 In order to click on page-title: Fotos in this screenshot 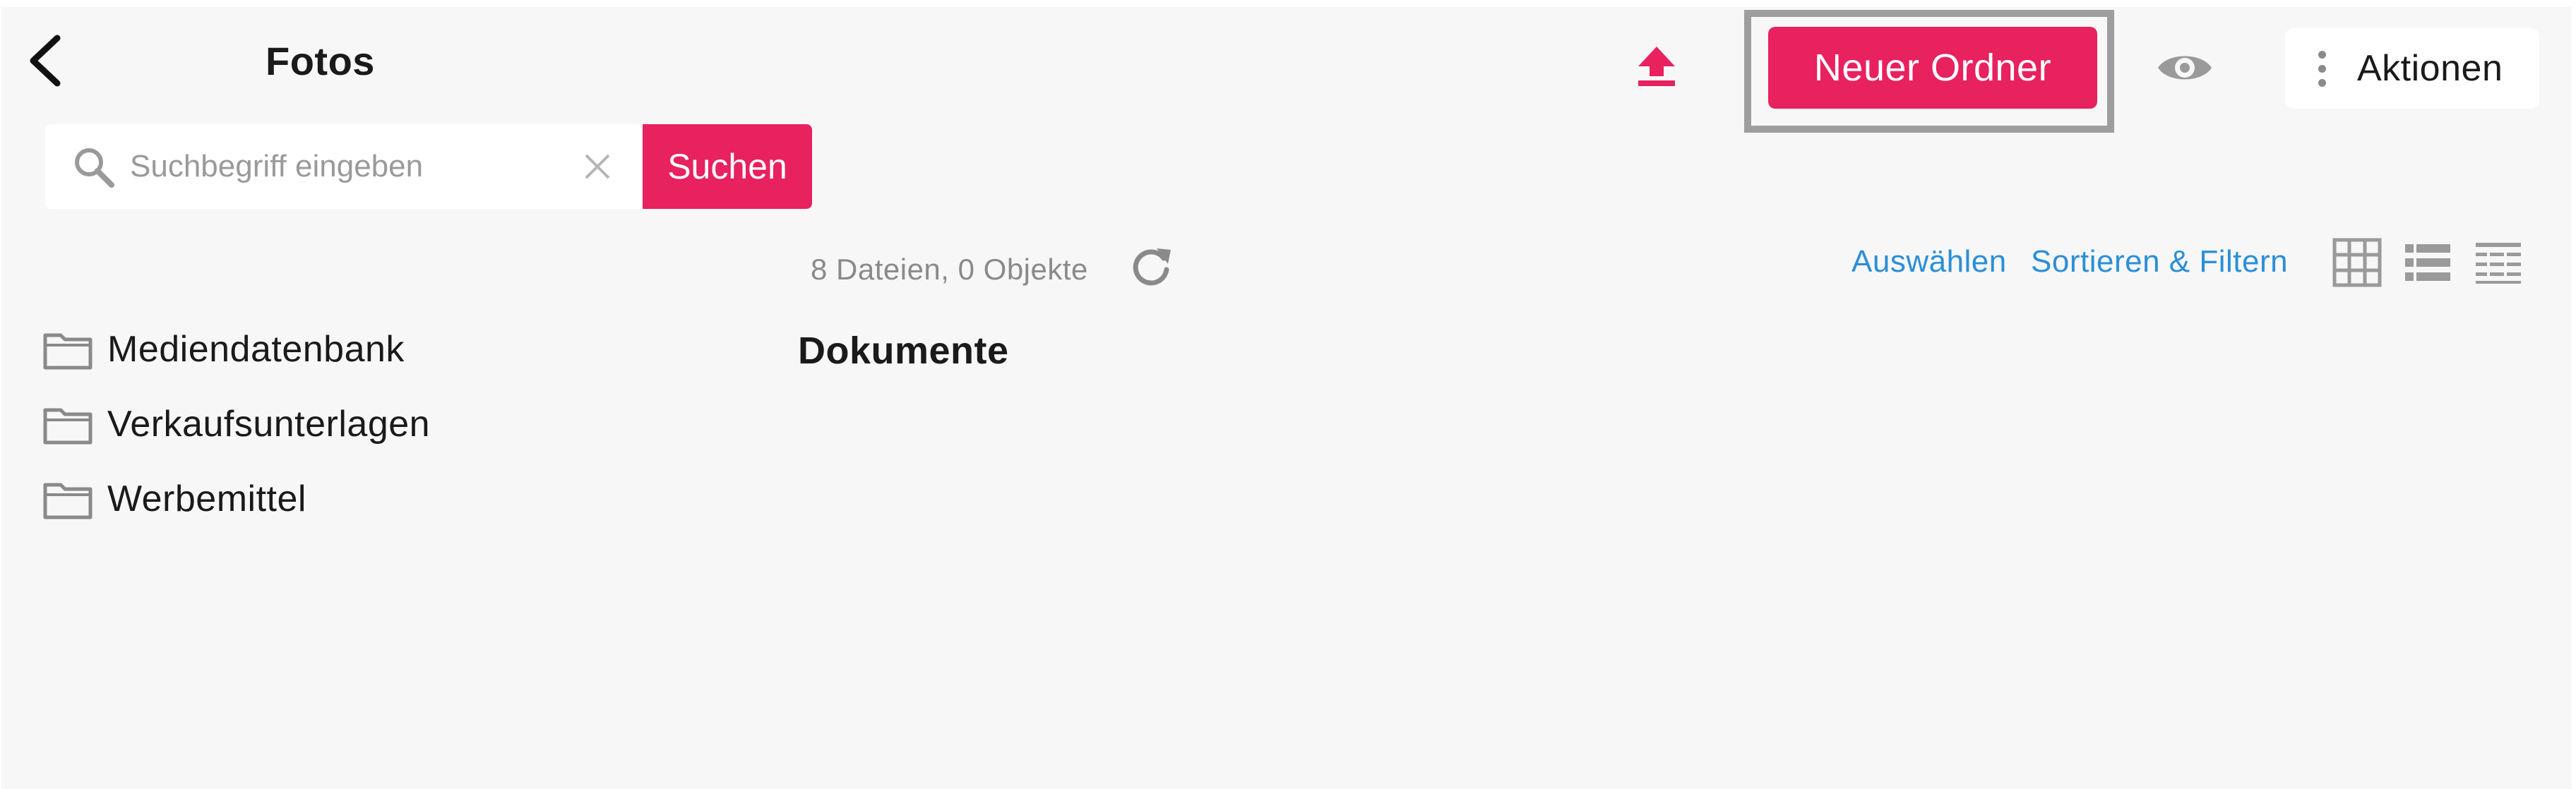, I will do `click(320, 61)`.